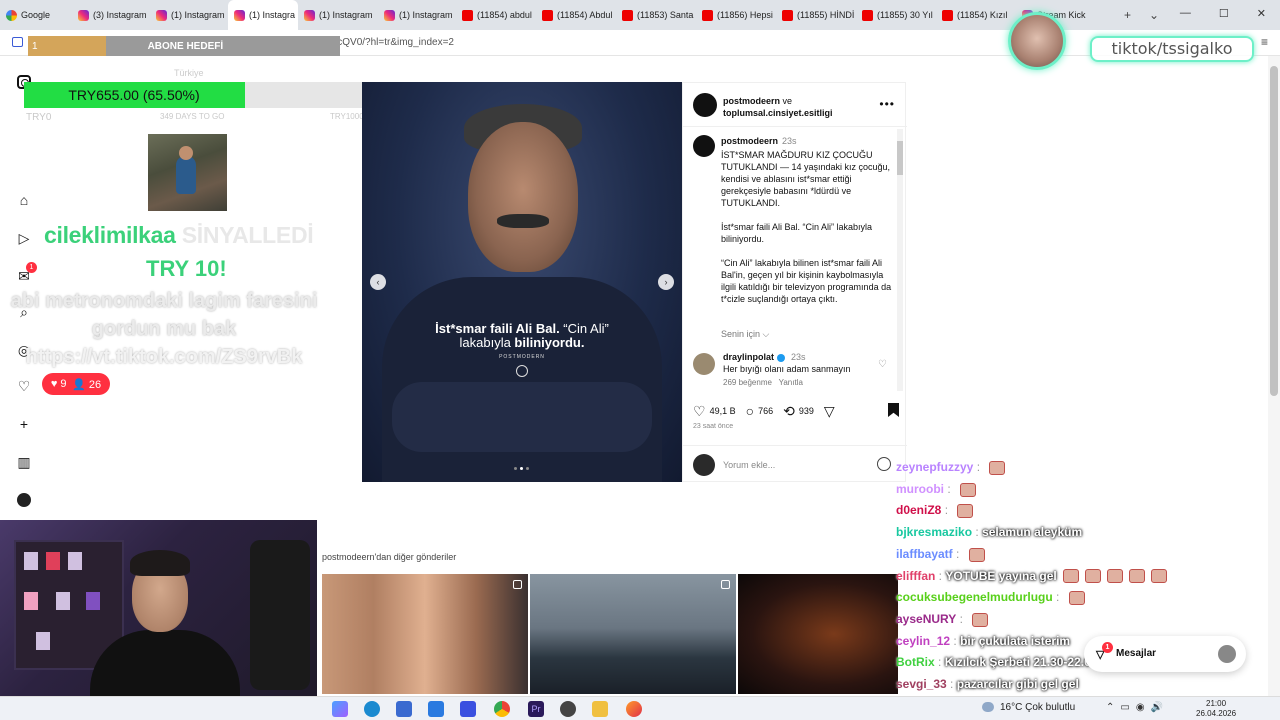 The height and width of the screenshot is (720, 1280). What do you see at coordinates (502, 709) in the screenshot?
I see `chrome-icon` at bounding box center [502, 709].